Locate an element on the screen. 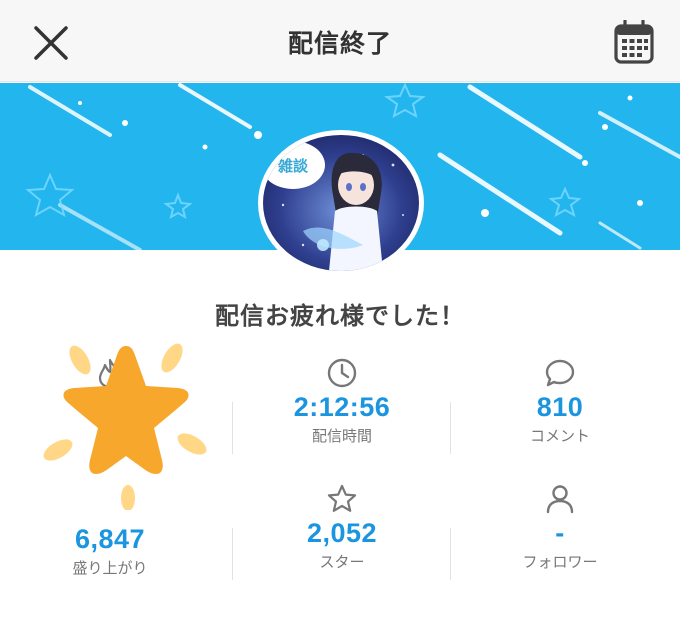  stat-followers: - フォロワー is located at coordinates (560, 527).